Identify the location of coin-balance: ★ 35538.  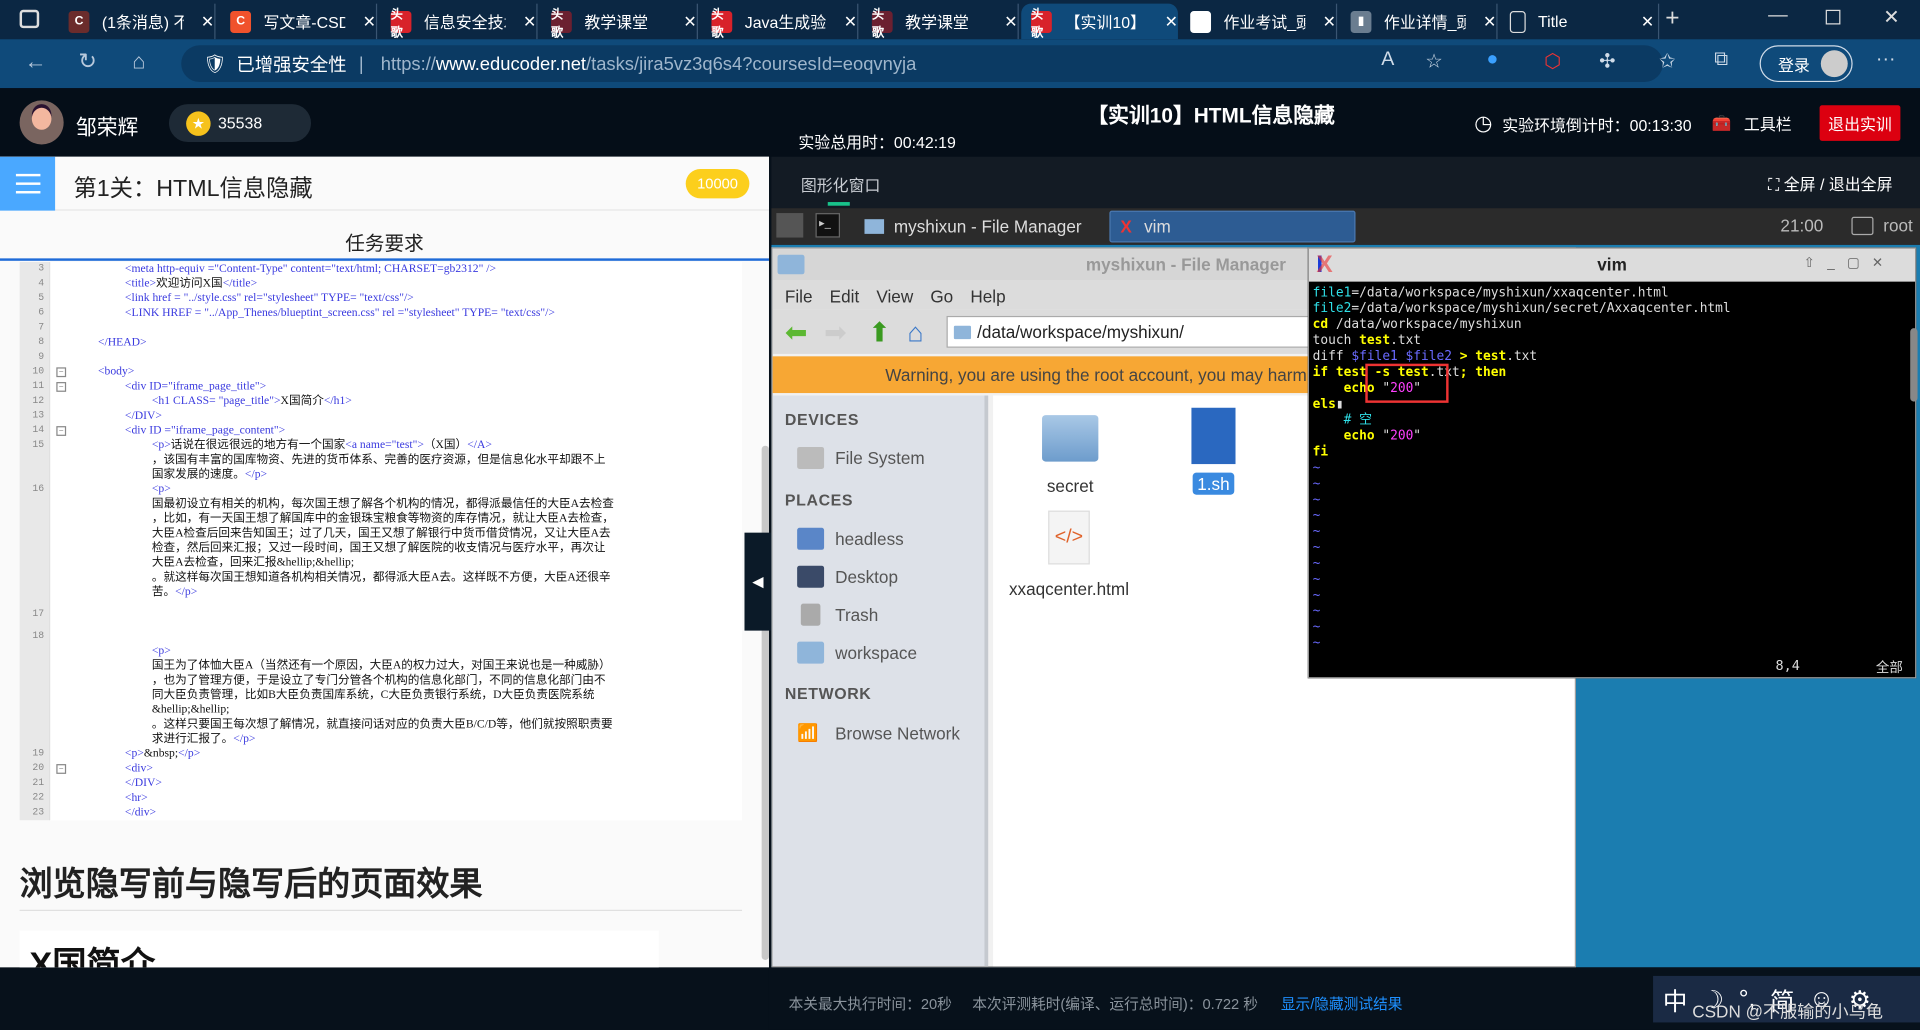
(240, 123).